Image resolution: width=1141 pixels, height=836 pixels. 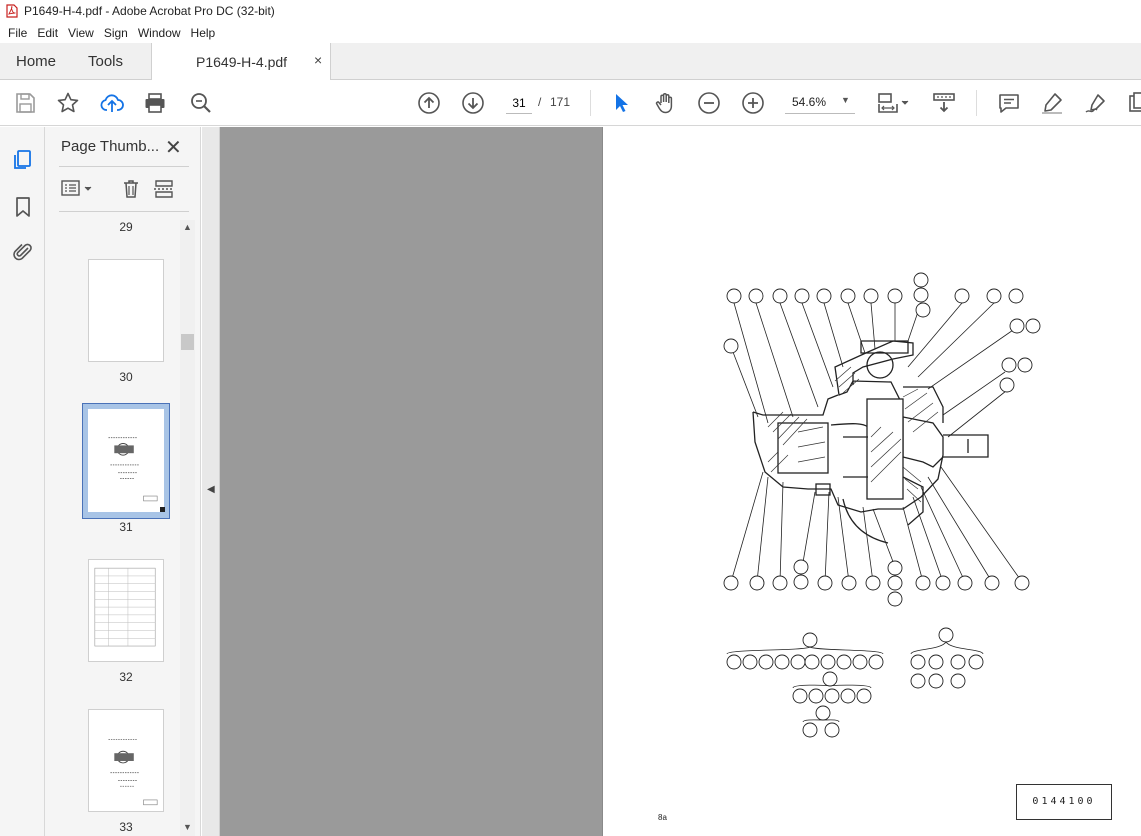 I want to click on delete-icon, so click(x=131, y=190).